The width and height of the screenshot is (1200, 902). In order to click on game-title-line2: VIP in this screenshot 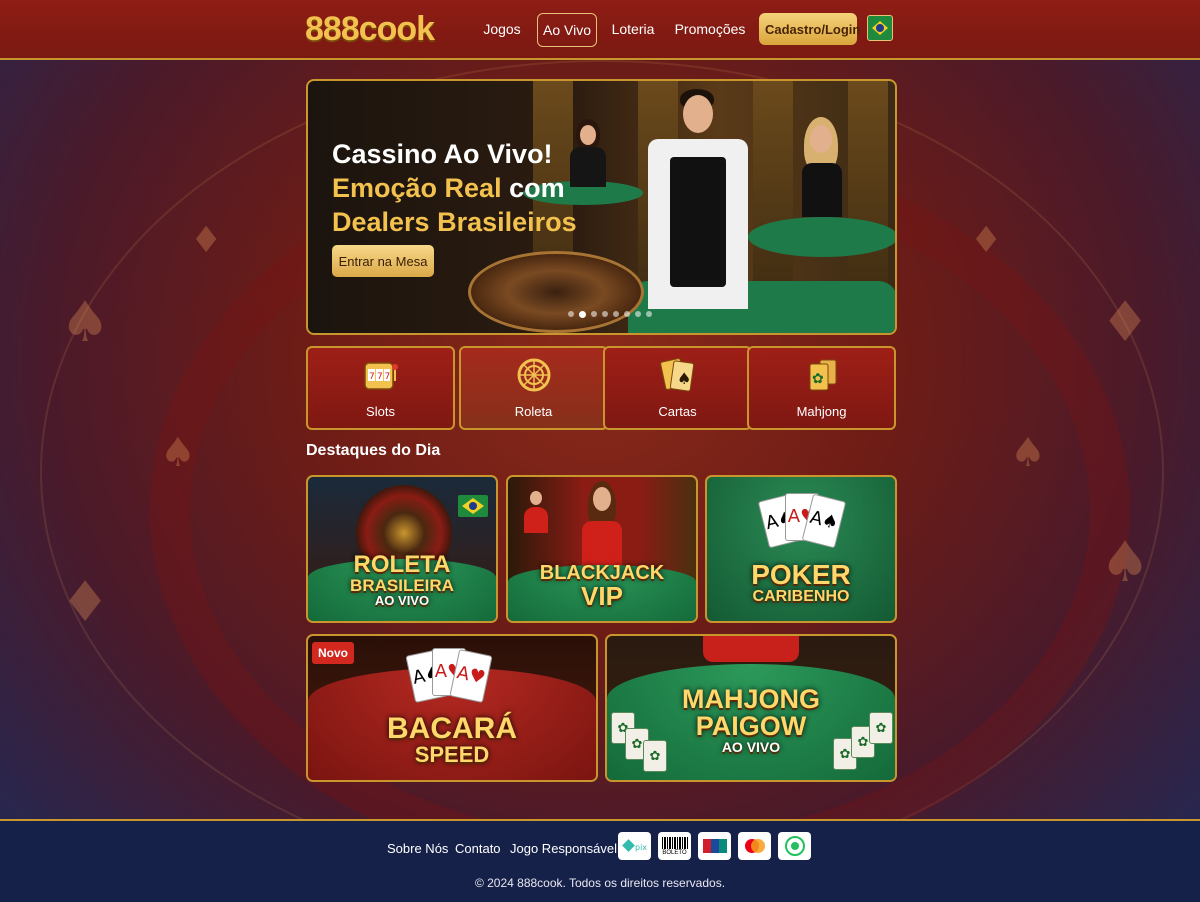, I will do `click(602, 596)`.